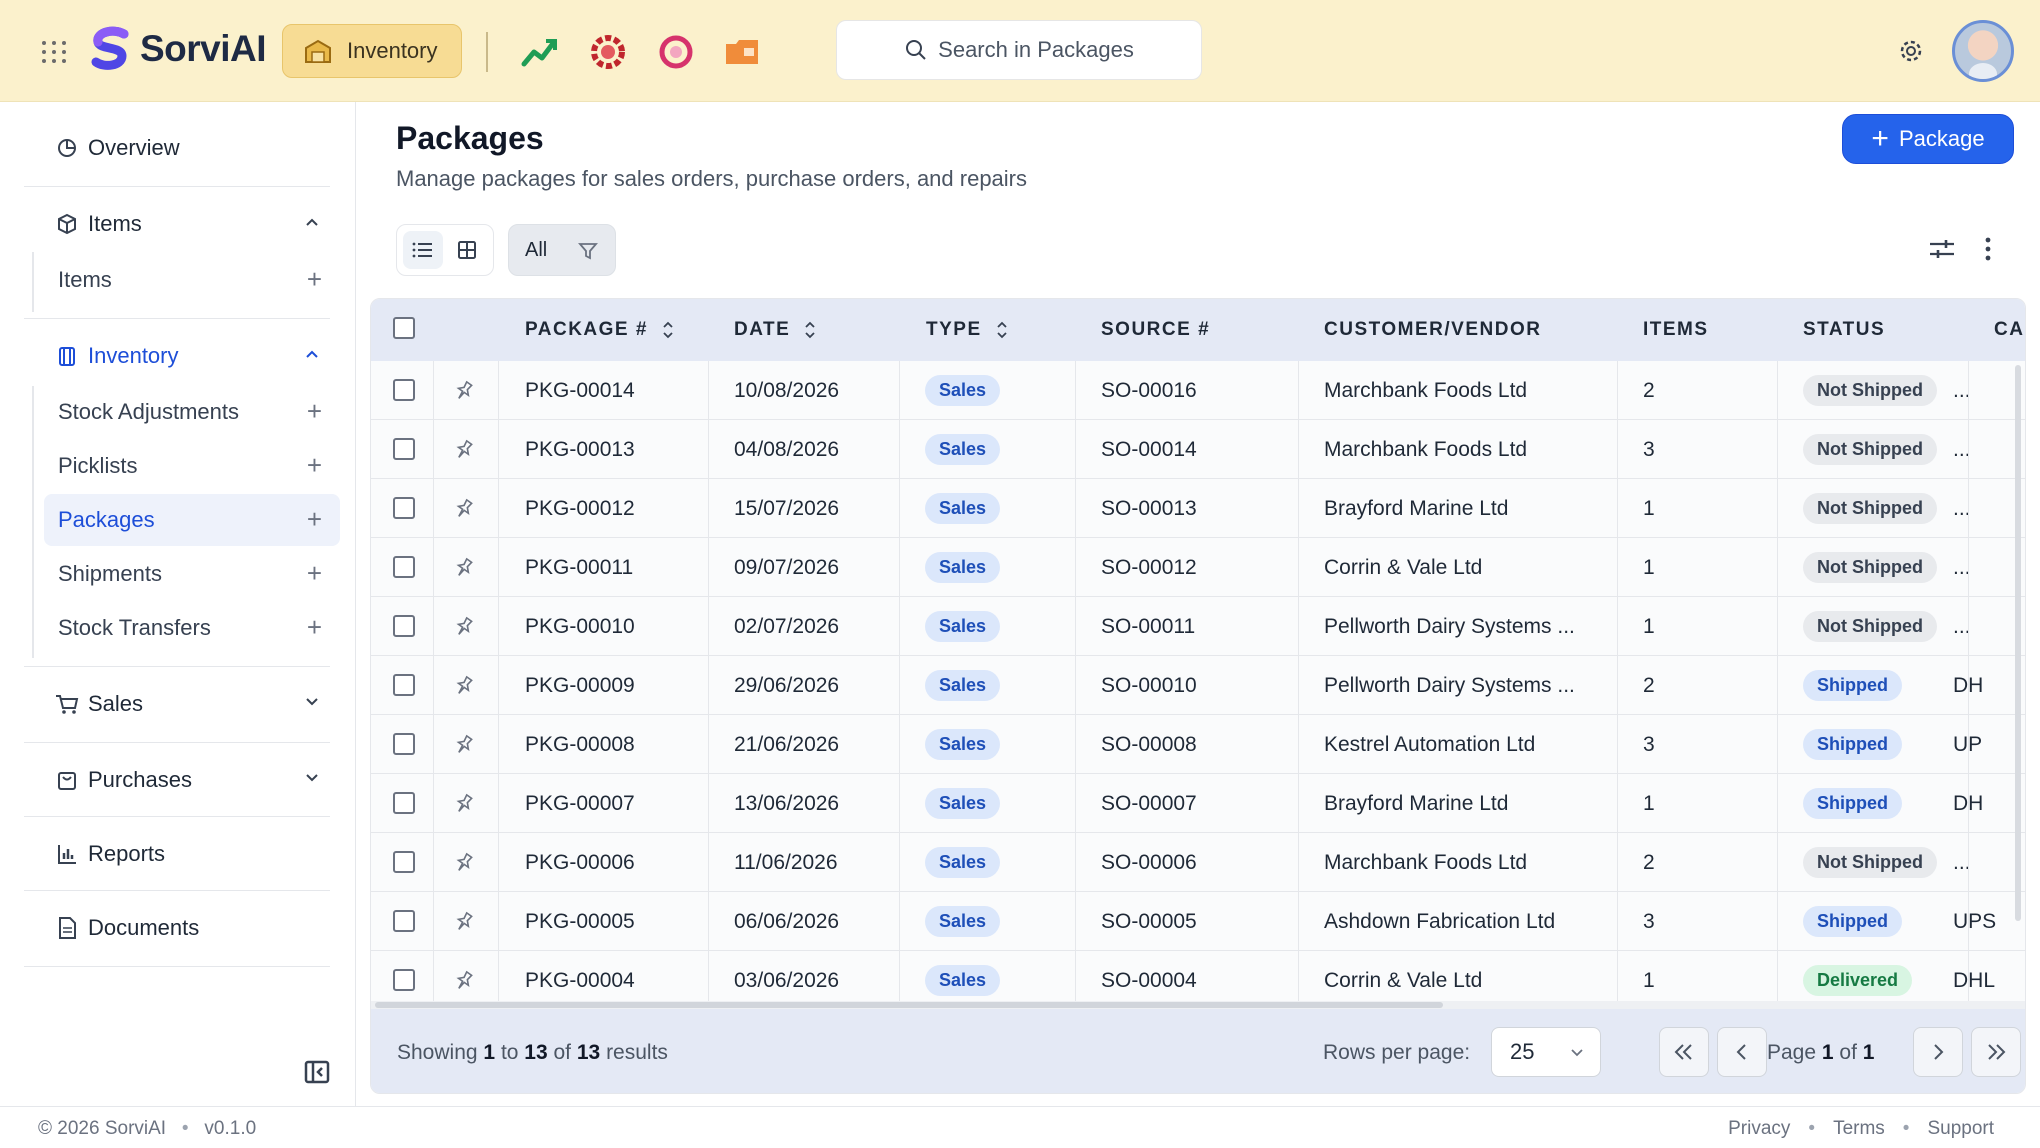 The image size is (2040, 1148). What do you see at coordinates (192, 574) in the screenshot?
I see `sidebar-item-shipments: Shipments +` at bounding box center [192, 574].